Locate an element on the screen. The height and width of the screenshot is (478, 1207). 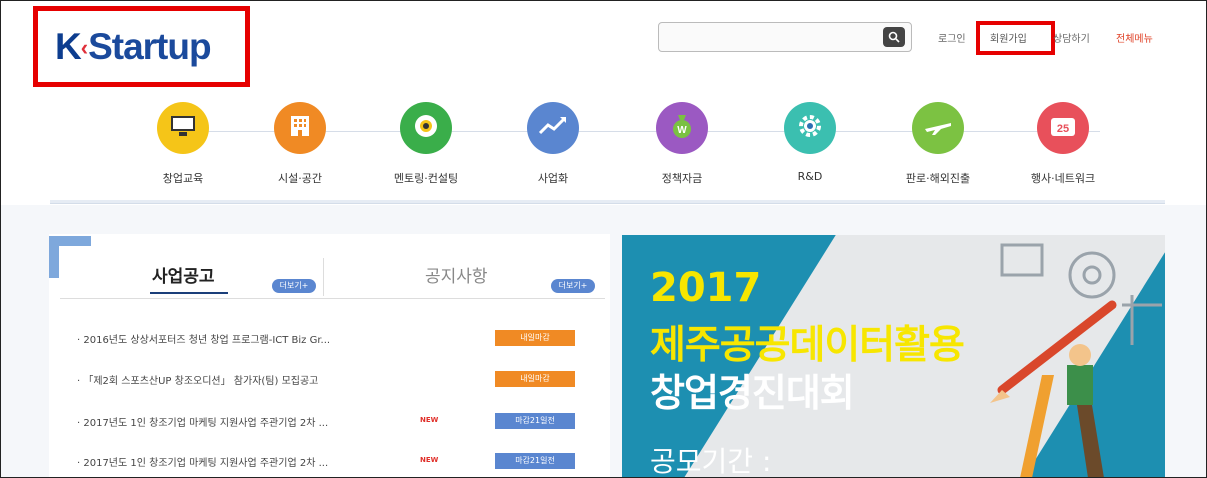
search-input is located at coordinates (770, 37).